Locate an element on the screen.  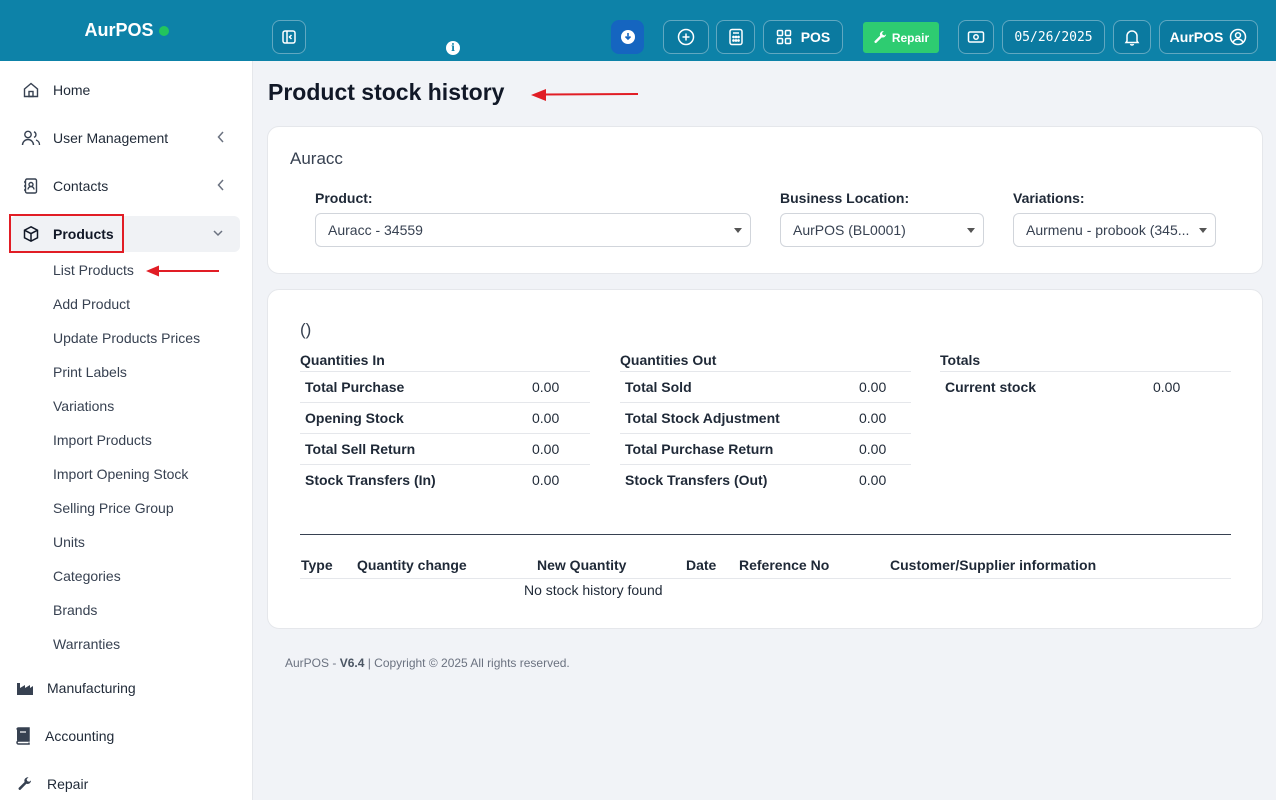
chevron-left-icon is located at coordinates (220, 185).